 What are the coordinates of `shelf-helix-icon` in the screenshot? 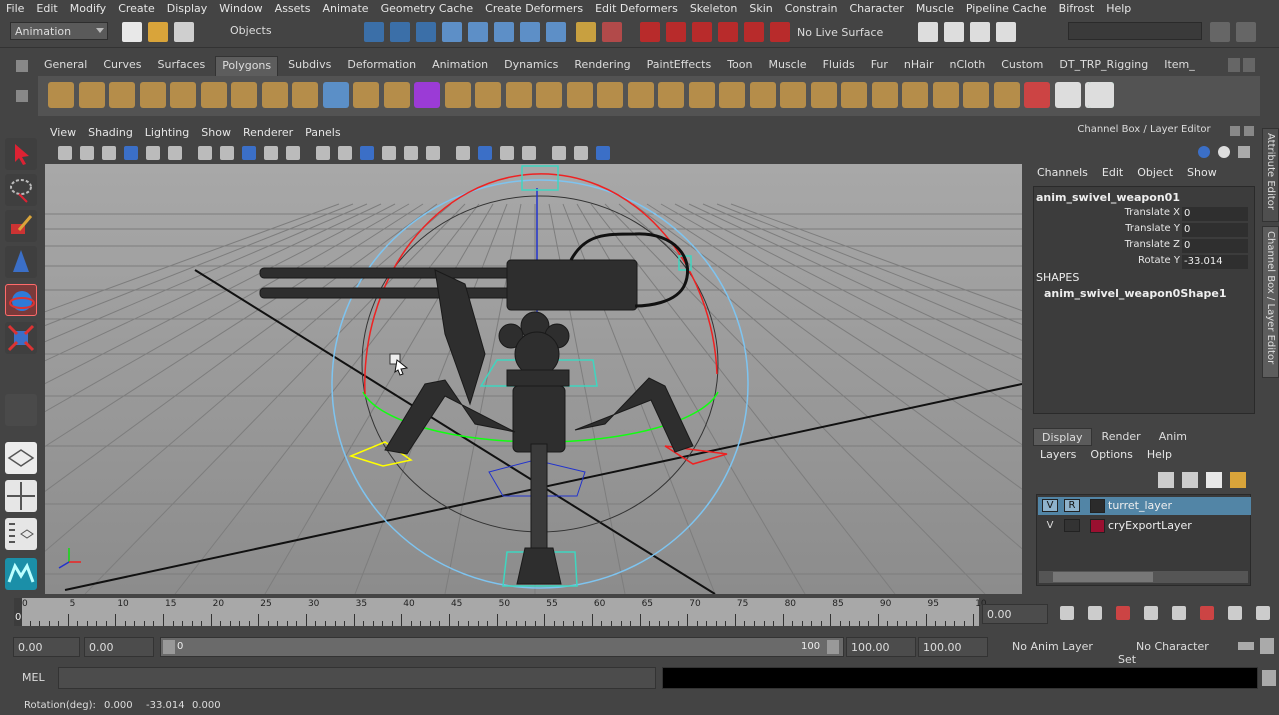 It's located at (335, 95).